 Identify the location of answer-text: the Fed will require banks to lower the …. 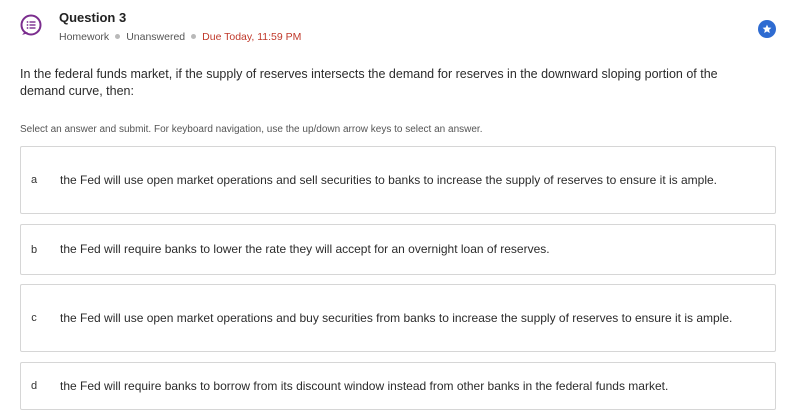
(305, 249).